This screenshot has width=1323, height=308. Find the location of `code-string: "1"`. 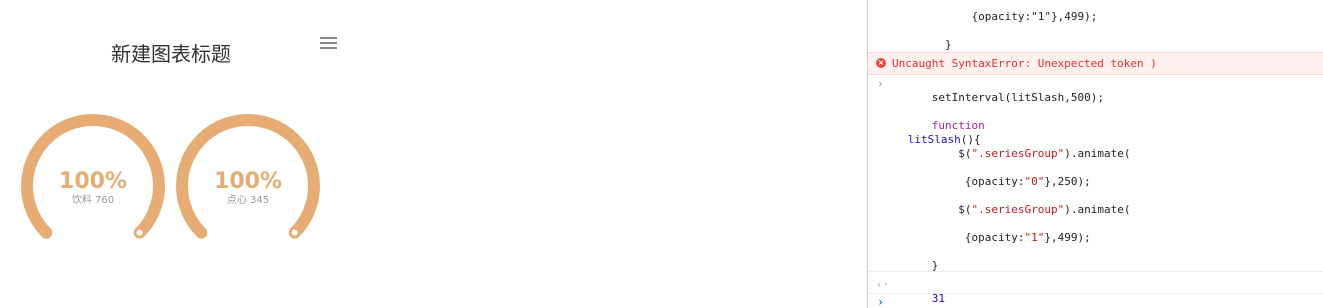

code-string: "1" is located at coordinates (1034, 237).